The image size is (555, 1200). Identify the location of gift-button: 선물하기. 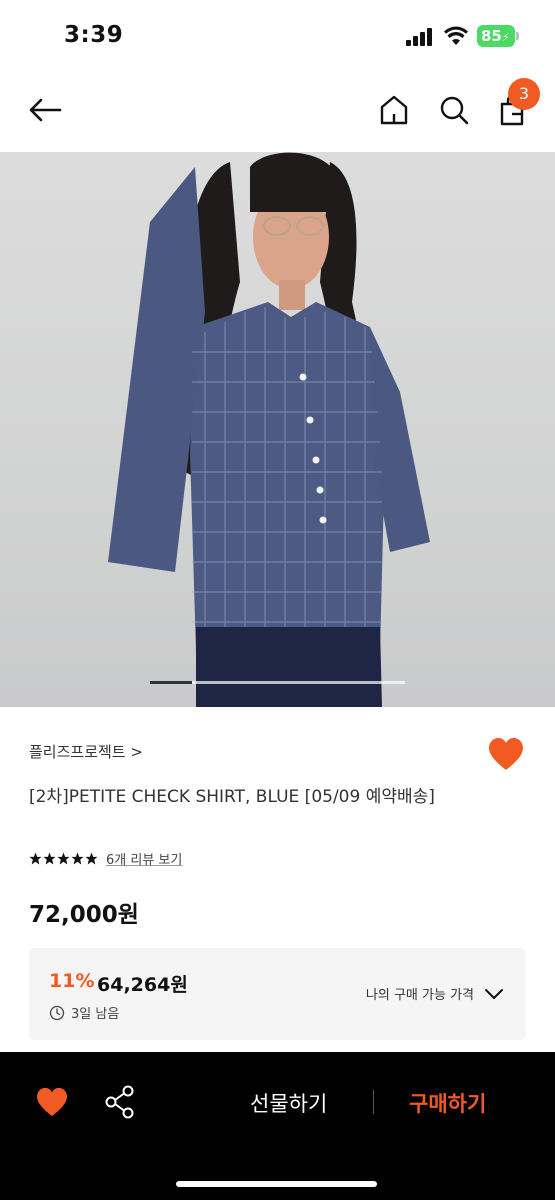
(288, 1103).